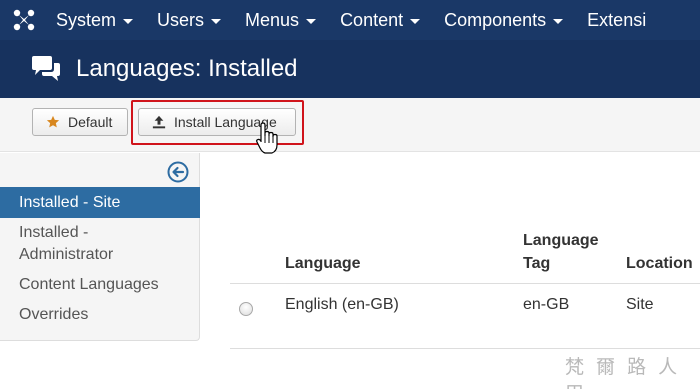  Describe the element at coordinates (46, 69) in the screenshot. I see `comments-icon` at that location.